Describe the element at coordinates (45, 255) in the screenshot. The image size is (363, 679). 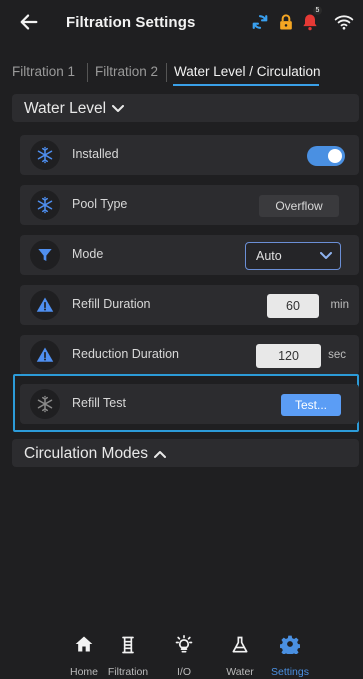
I see `filter-funnel-icon` at that location.